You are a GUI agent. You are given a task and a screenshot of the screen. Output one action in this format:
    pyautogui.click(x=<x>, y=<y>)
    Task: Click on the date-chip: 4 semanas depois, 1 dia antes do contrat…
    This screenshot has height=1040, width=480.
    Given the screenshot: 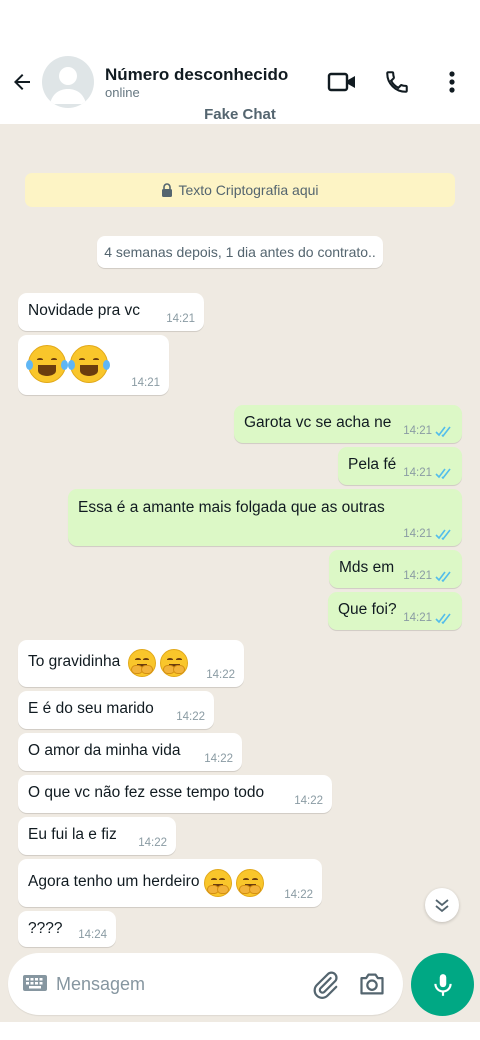 What is the action you would take?
    pyautogui.click(x=240, y=252)
    